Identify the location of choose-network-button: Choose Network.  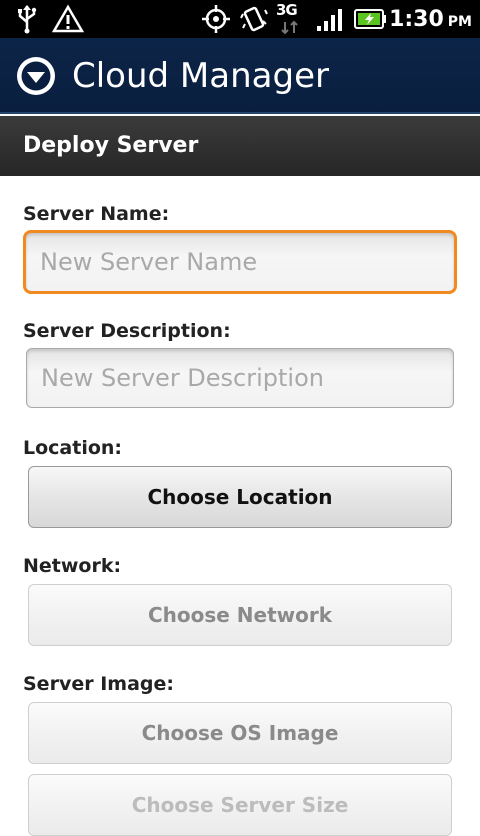
(240, 615).